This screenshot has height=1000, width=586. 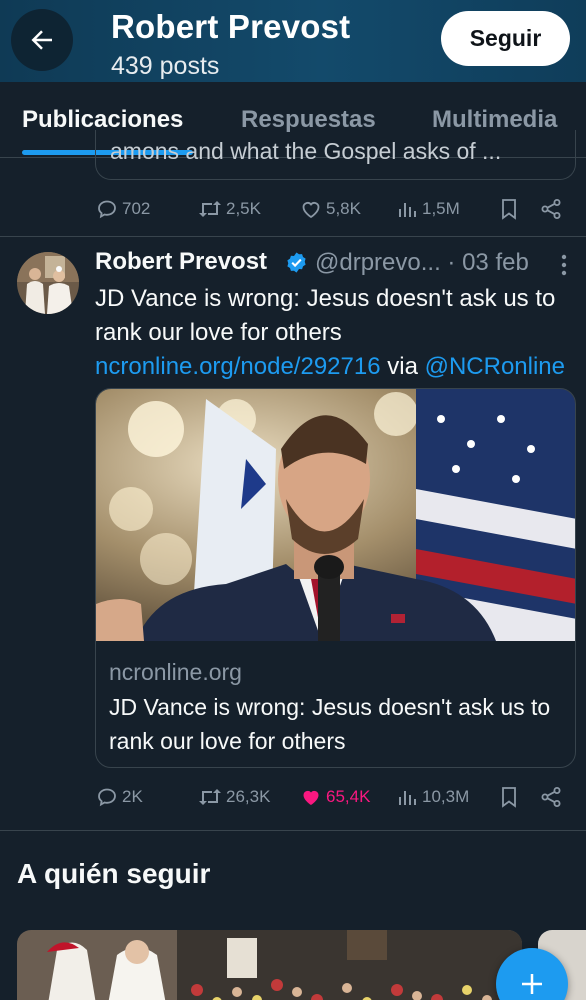 I want to click on views-button: 1,5M, so click(x=428, y=209).